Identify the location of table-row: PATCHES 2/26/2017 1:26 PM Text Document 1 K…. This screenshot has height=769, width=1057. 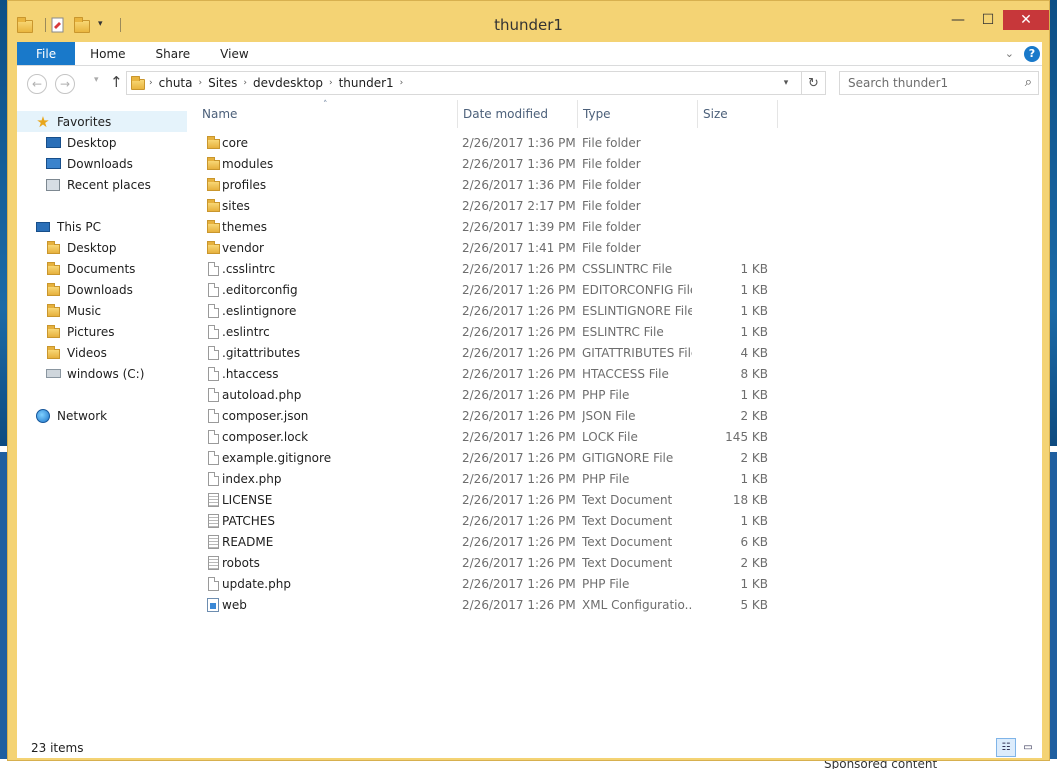
(486, 520).